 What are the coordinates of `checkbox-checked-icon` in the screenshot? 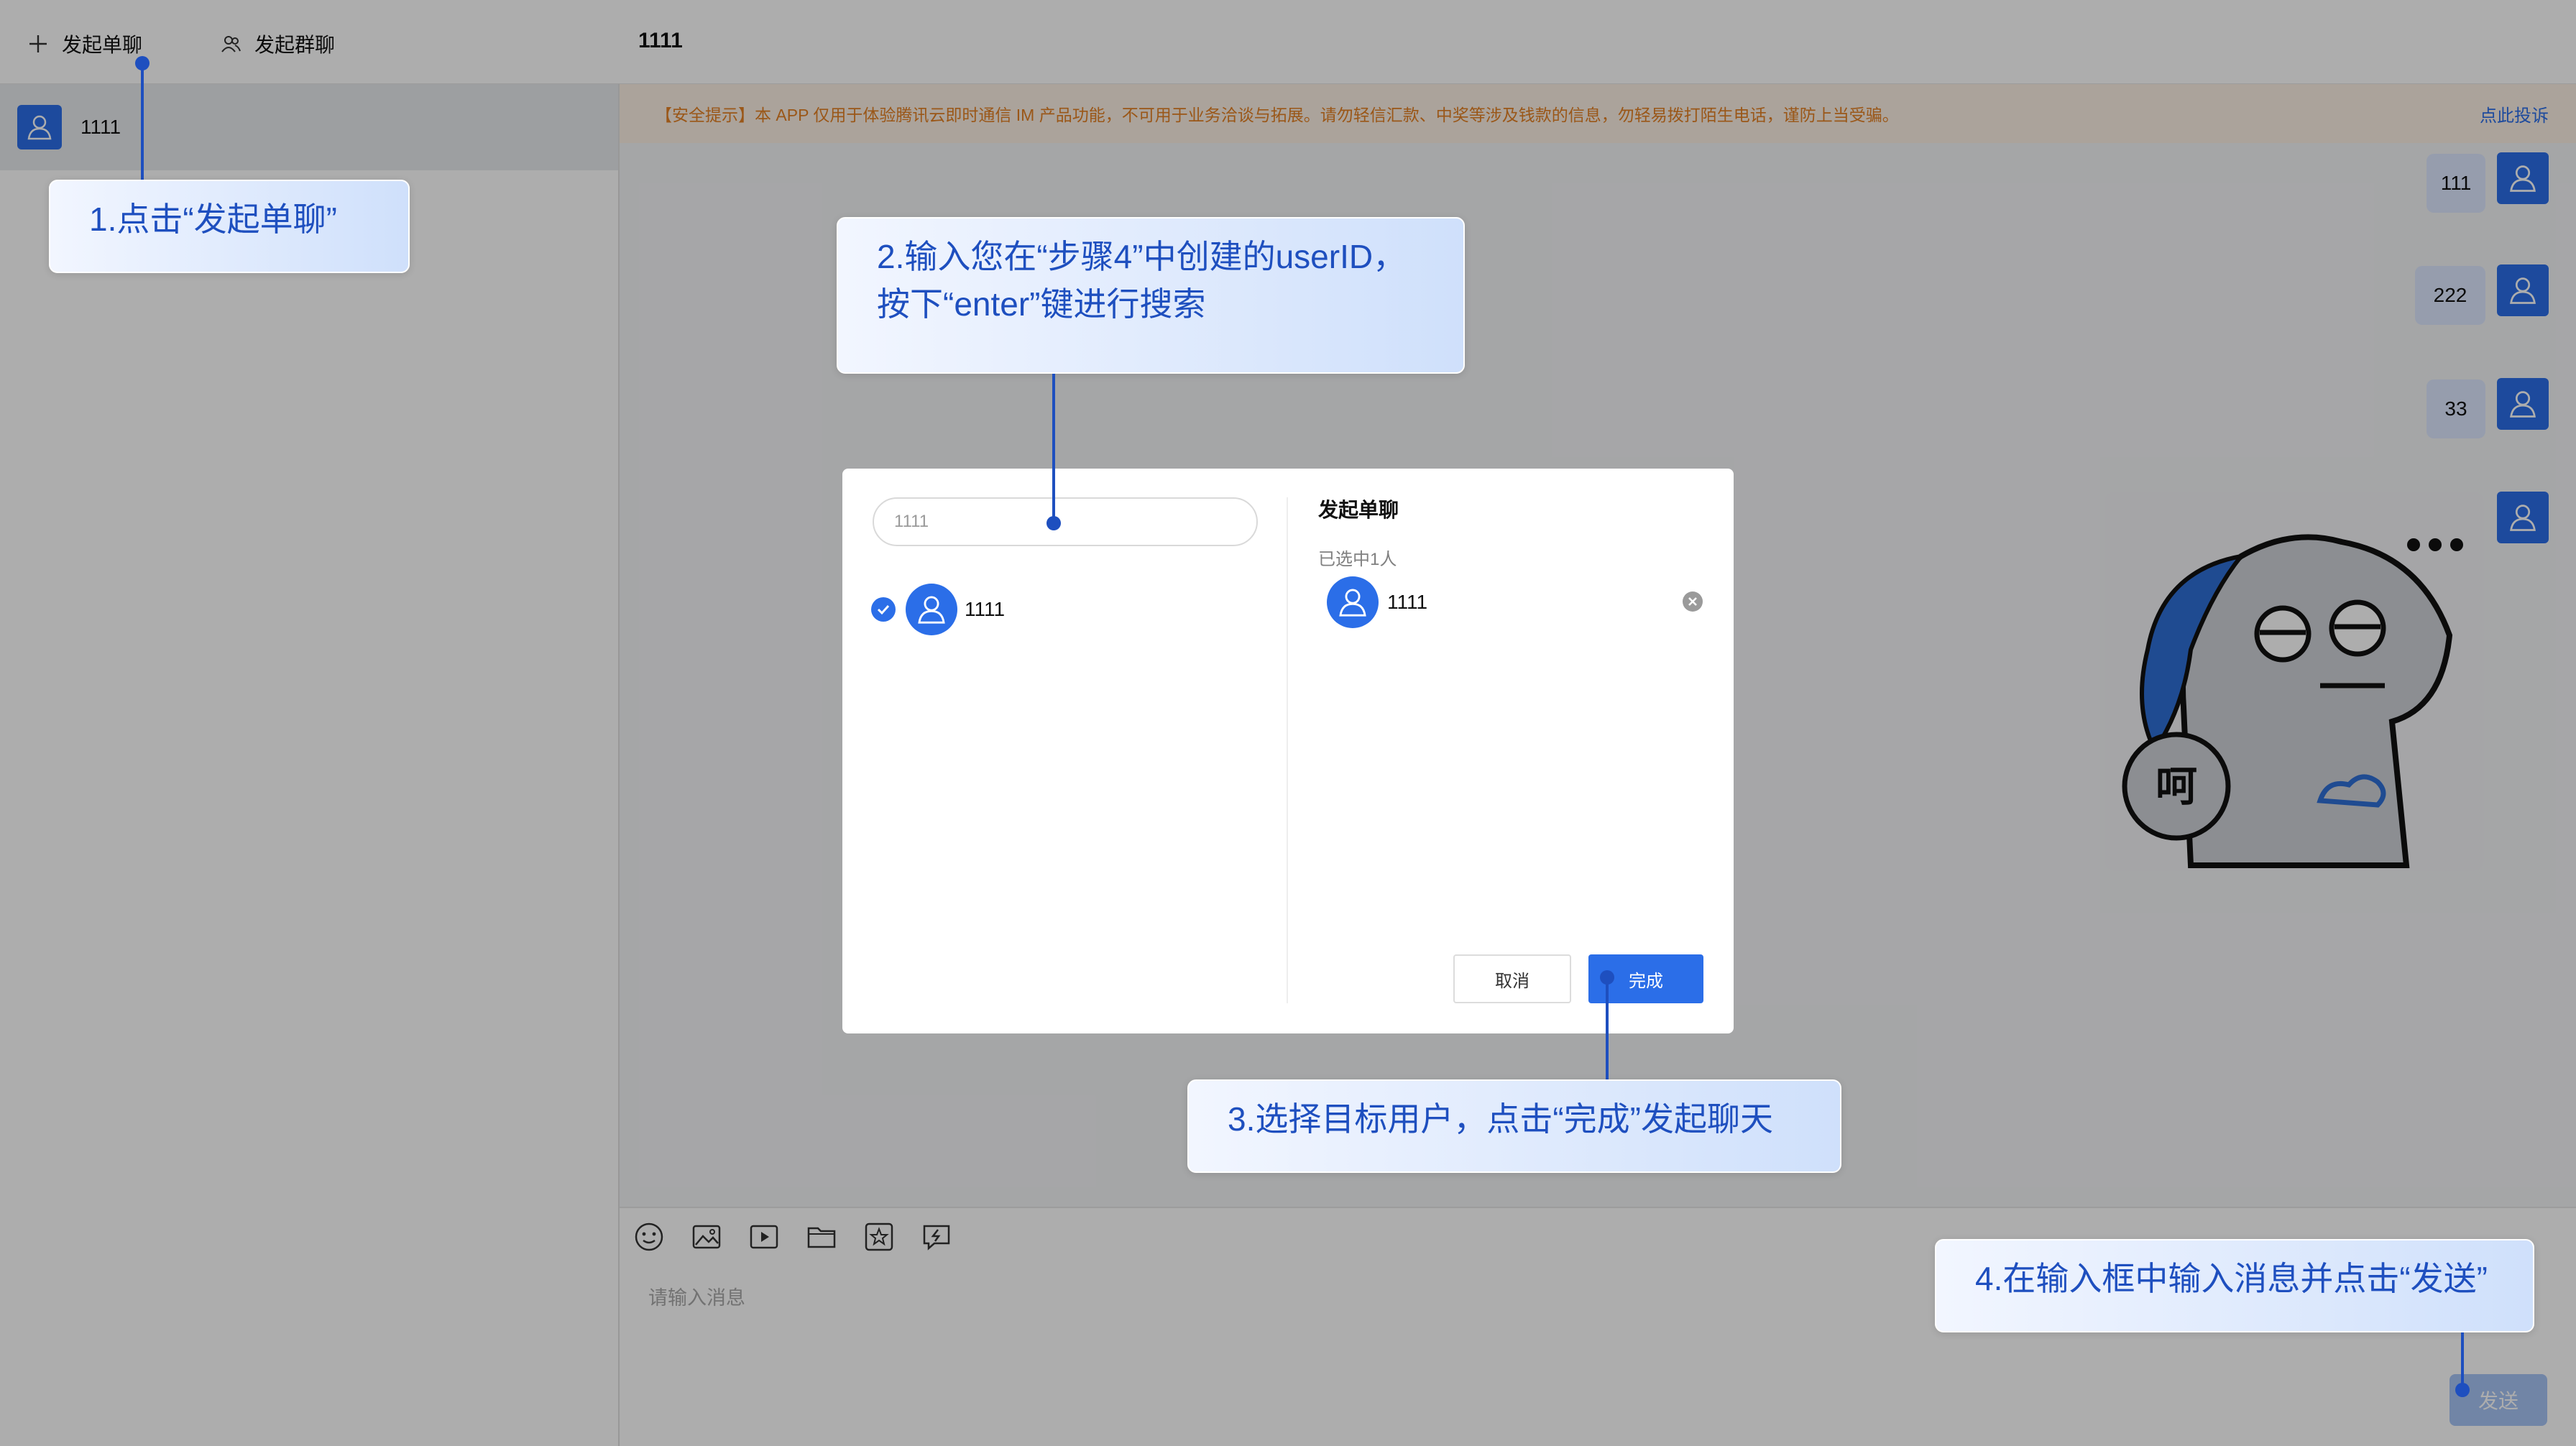 It's located at (883, 609).